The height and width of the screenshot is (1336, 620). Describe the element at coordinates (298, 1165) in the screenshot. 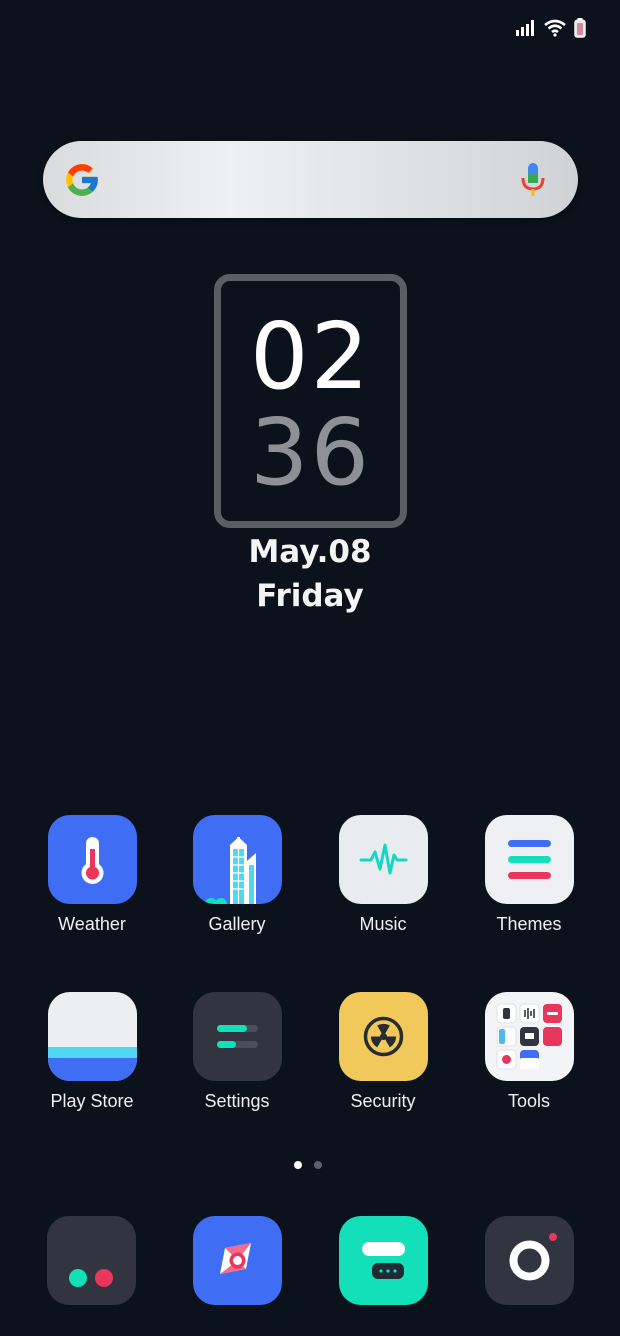

I see `page-dot-active` at that location.